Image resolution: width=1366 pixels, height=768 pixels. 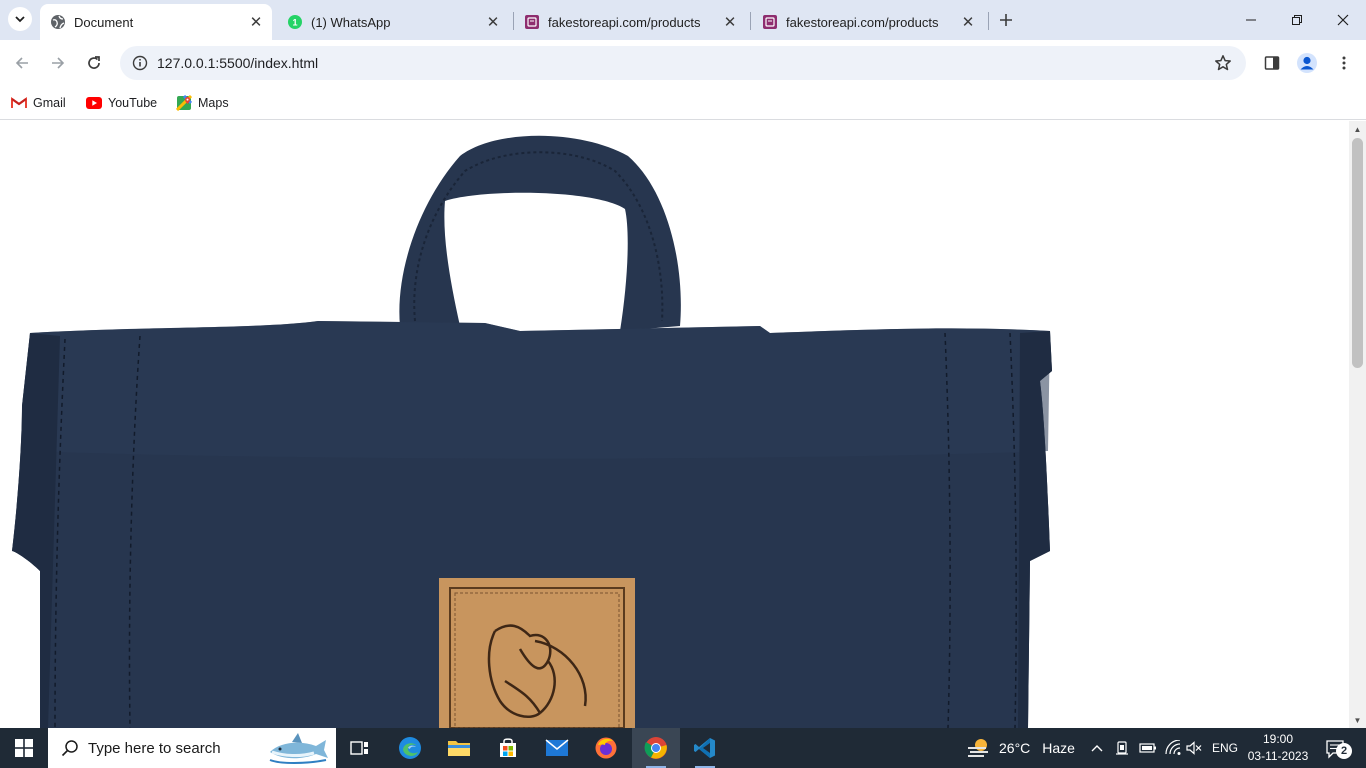 What do you see at coordinates (1357, 129) in the screenshot?
I see `scroll-up-arrow-icon: ▲` at bounding box center [1357, 129].